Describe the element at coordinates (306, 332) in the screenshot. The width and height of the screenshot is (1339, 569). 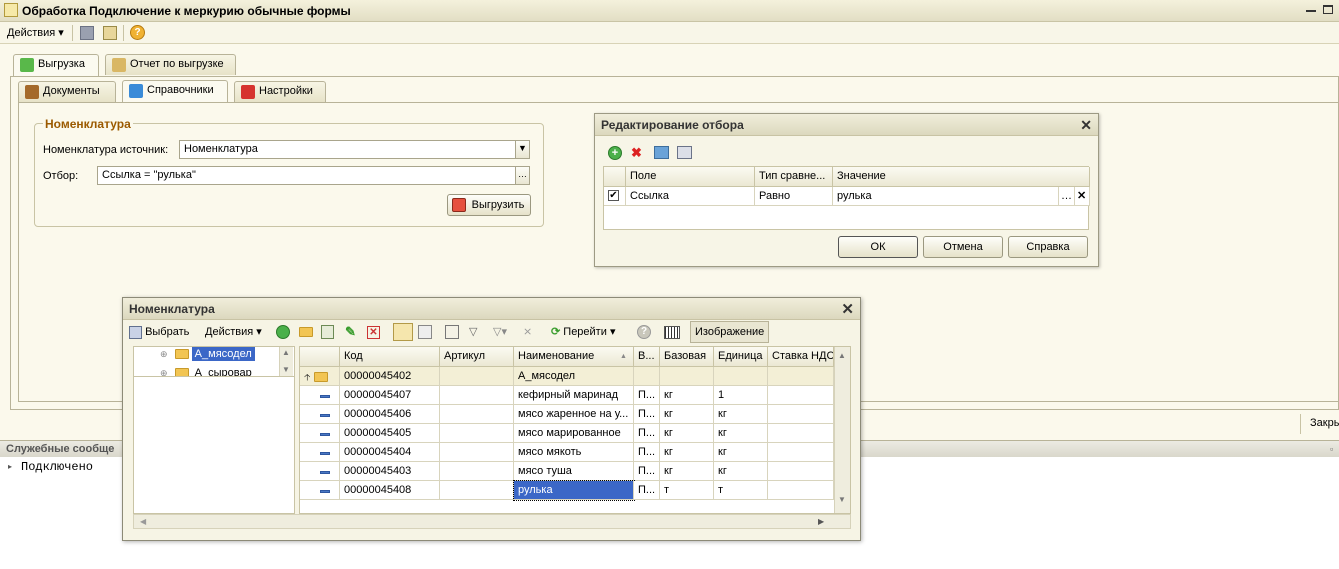
I see `add-folder-icon` at that location.